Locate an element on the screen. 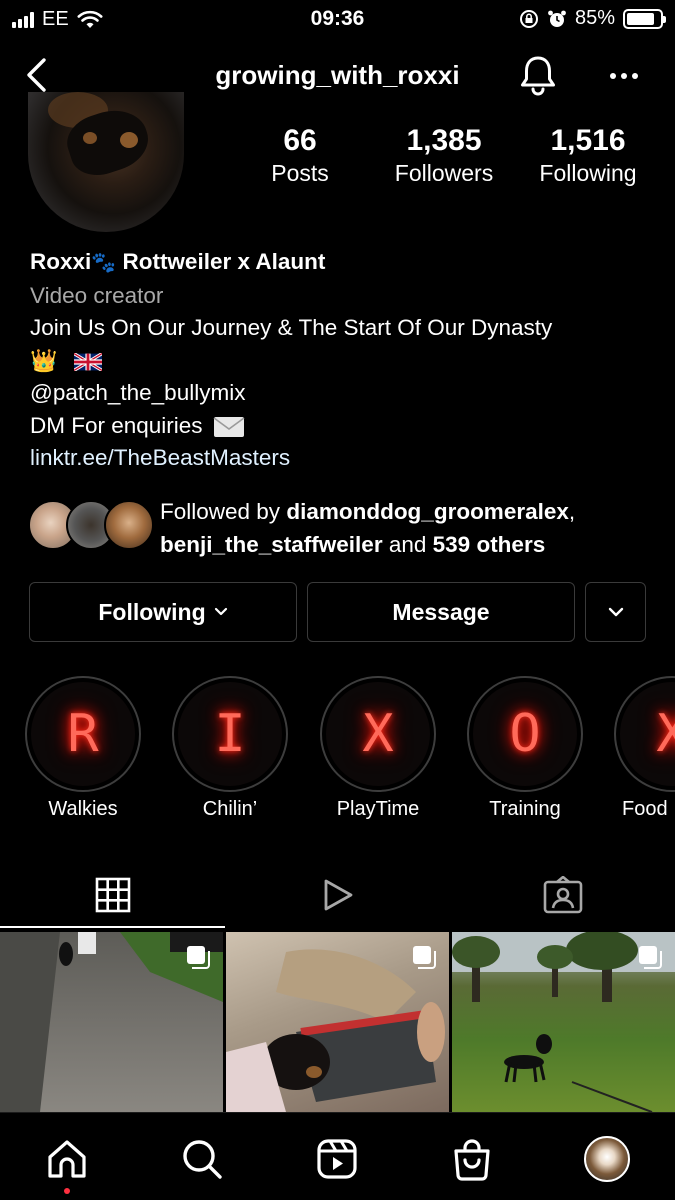  search-icon is located at coordinates (202, 1159).